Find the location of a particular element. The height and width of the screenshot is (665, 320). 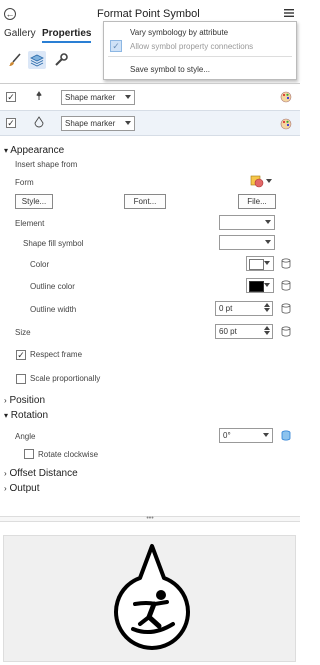

shape-fill-label: Shape fill symbol is located at coordinates (53, 243).